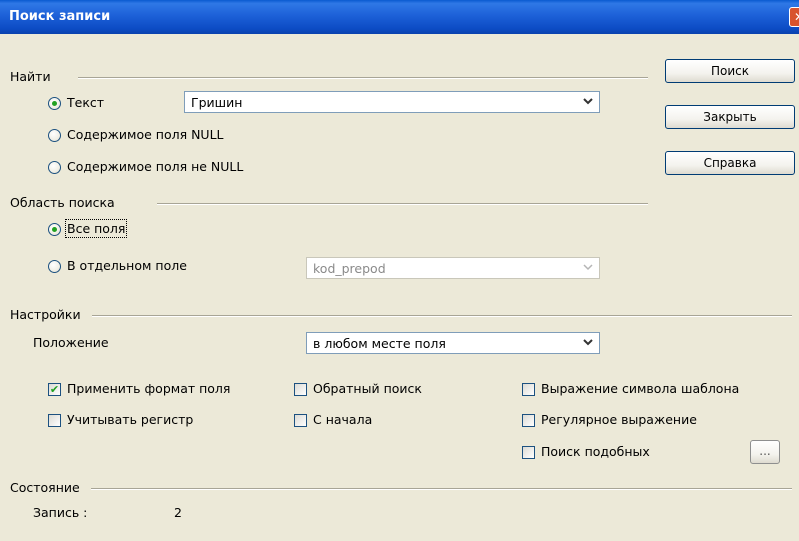  What do you see at coordinates (71, 342) in the screenshot?
I see `position-label: Положение` at bounding box center [71, 342].